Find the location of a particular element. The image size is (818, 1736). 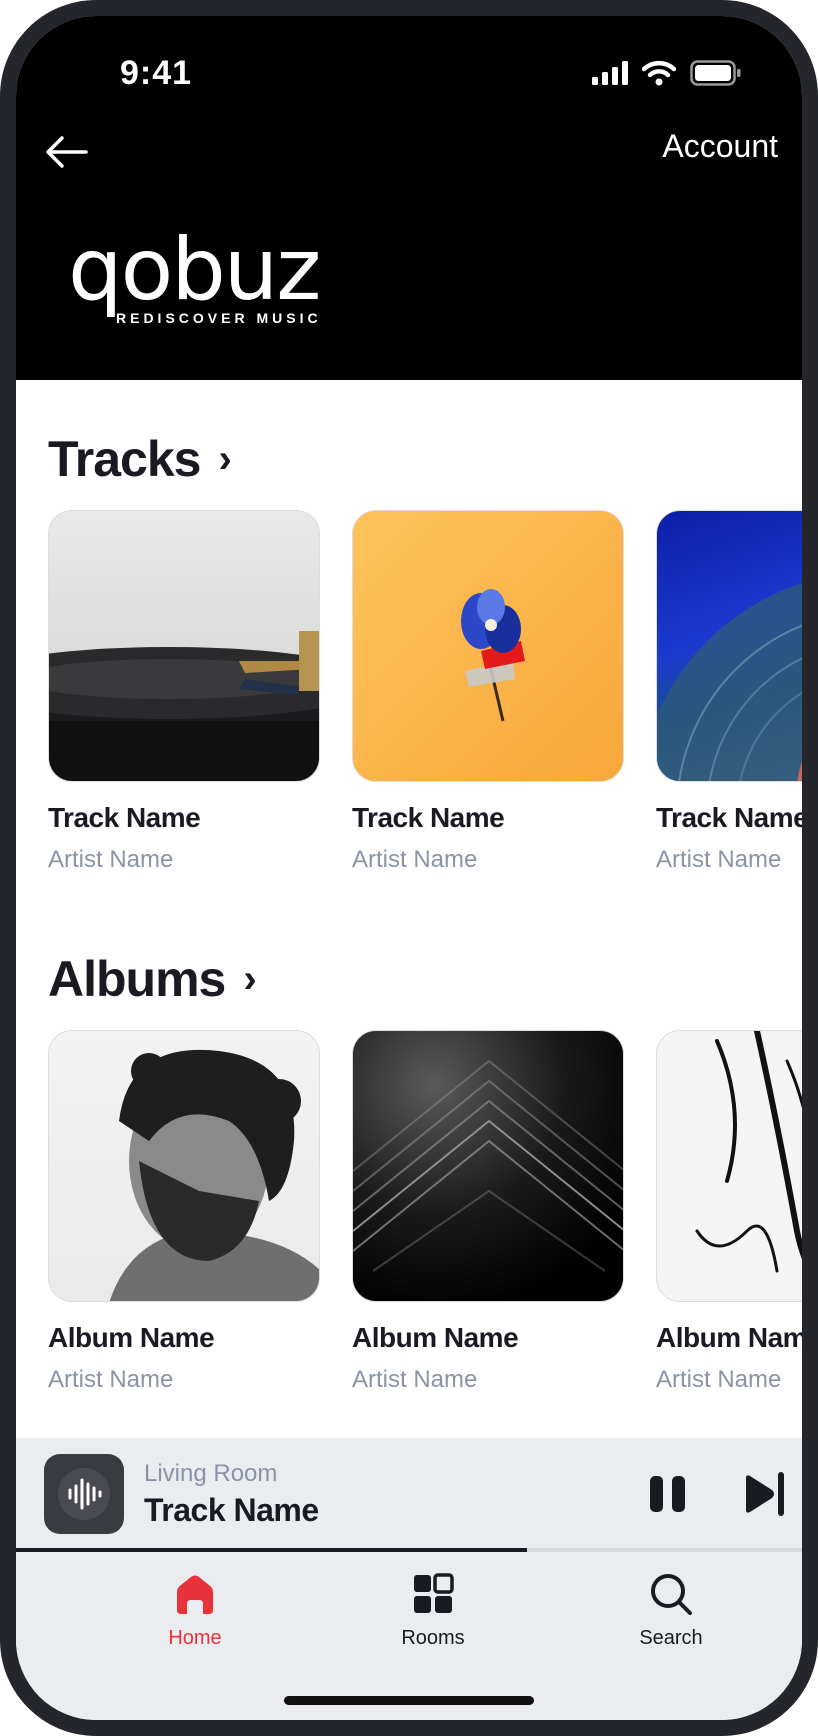

skip-forward-icon is located at coordinates (765, 1494).